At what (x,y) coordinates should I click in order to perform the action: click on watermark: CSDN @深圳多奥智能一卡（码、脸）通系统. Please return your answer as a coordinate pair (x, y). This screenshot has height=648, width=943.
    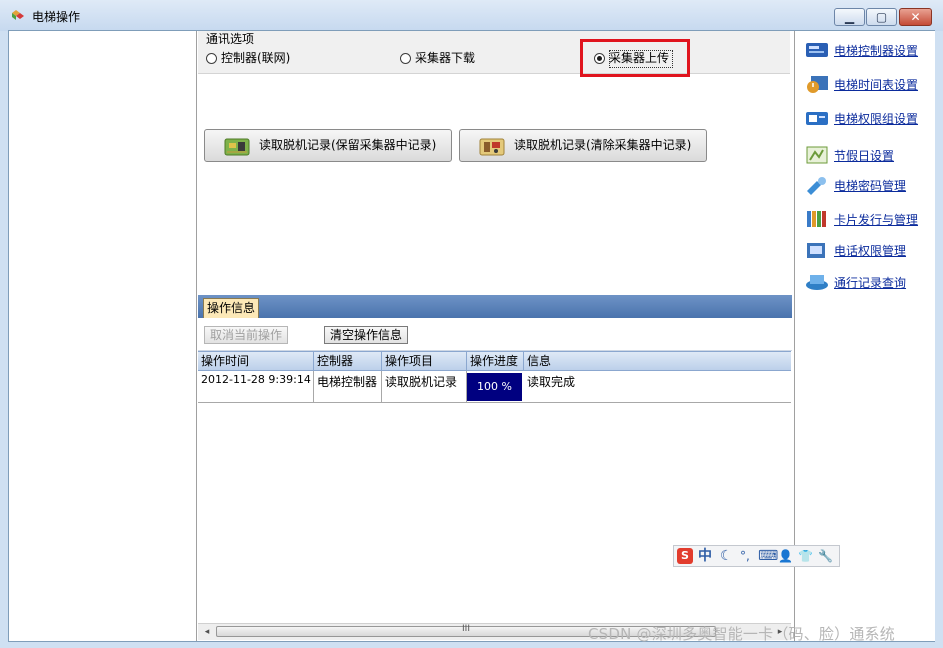
    Looking at the image, I should click on (741, 634).